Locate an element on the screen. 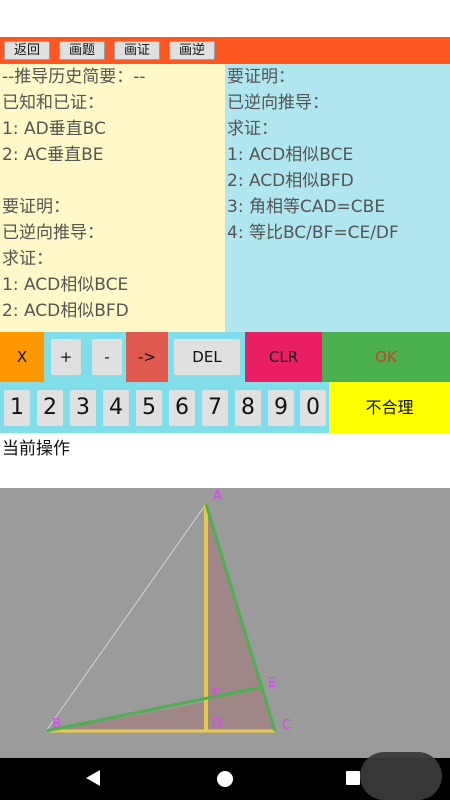  history-line: --推导历史简要：-- is located at coordinates (74, 77).